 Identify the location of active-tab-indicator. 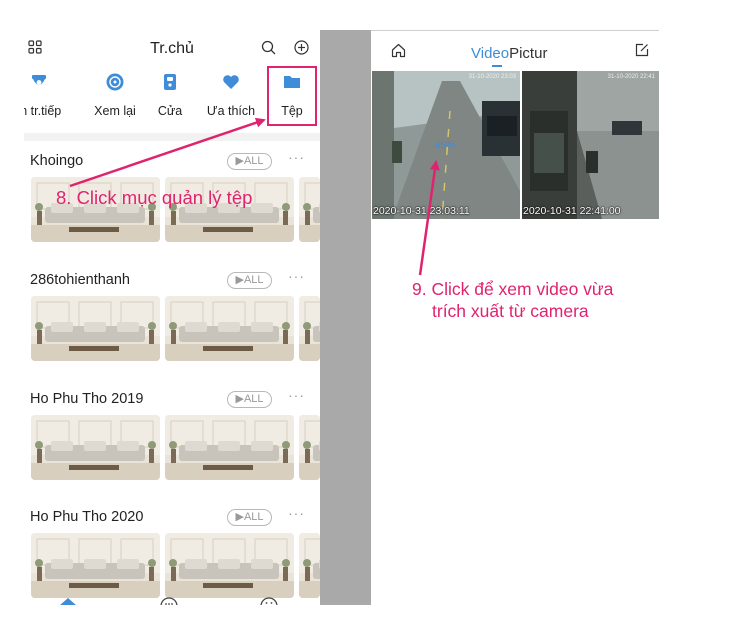
(497, 66).